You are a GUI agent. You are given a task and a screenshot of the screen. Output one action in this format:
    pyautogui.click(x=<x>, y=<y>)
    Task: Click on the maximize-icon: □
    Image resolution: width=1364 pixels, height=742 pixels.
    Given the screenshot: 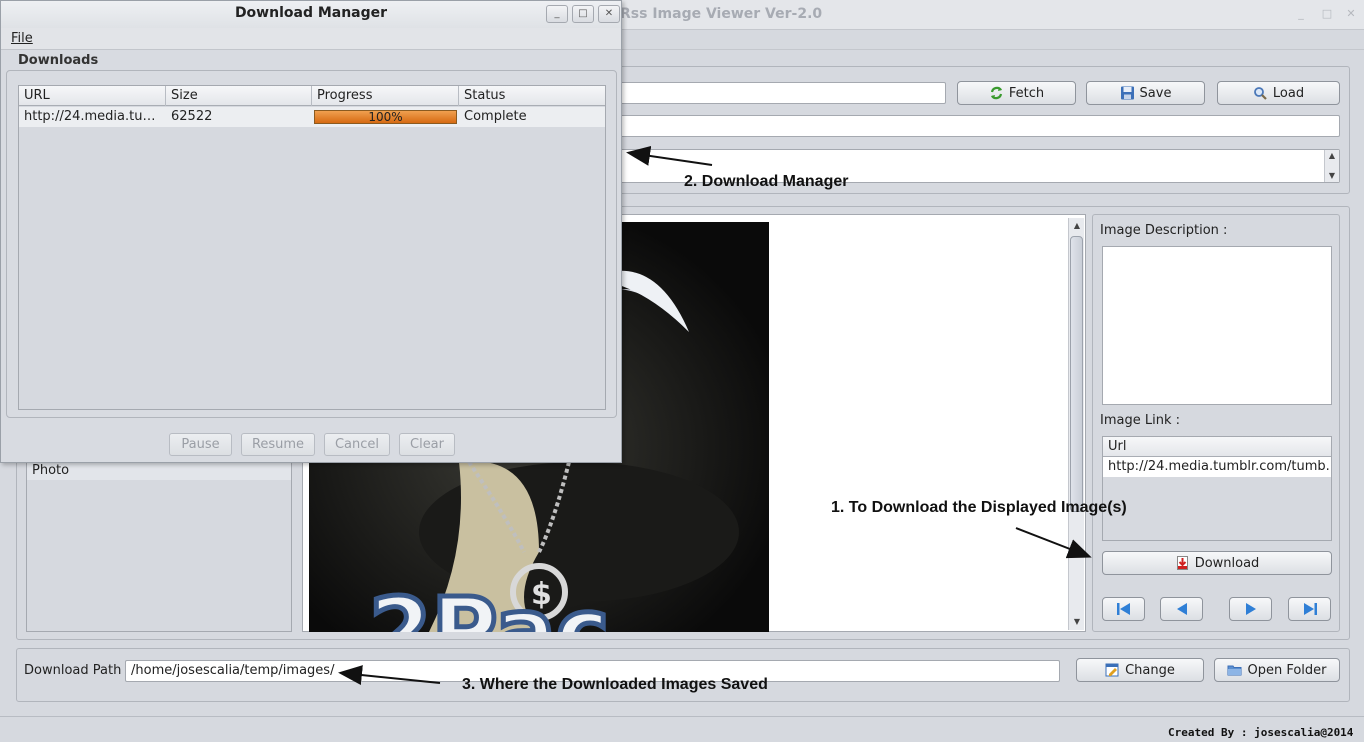 What is the action you would take?
    pyautogui.click(x=583, y=14)
    